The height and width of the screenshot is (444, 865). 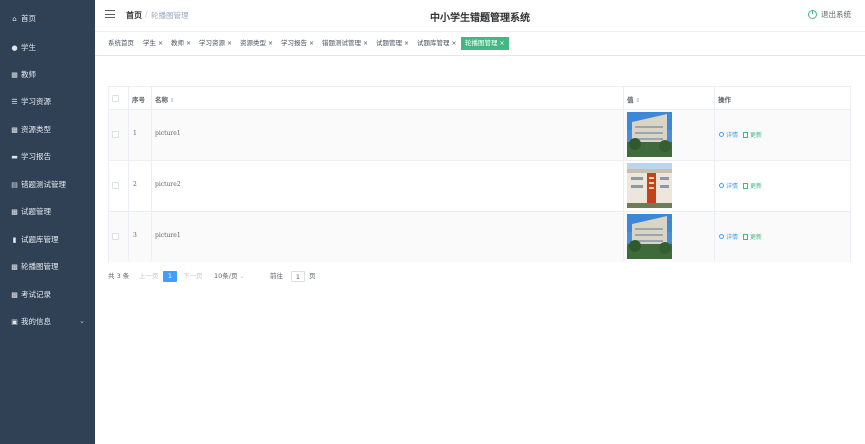 What do you see at coordinates (28, 18) in the screenshot?
I see `sidebar-item-label: 首页` at bounding box center [28, 18].